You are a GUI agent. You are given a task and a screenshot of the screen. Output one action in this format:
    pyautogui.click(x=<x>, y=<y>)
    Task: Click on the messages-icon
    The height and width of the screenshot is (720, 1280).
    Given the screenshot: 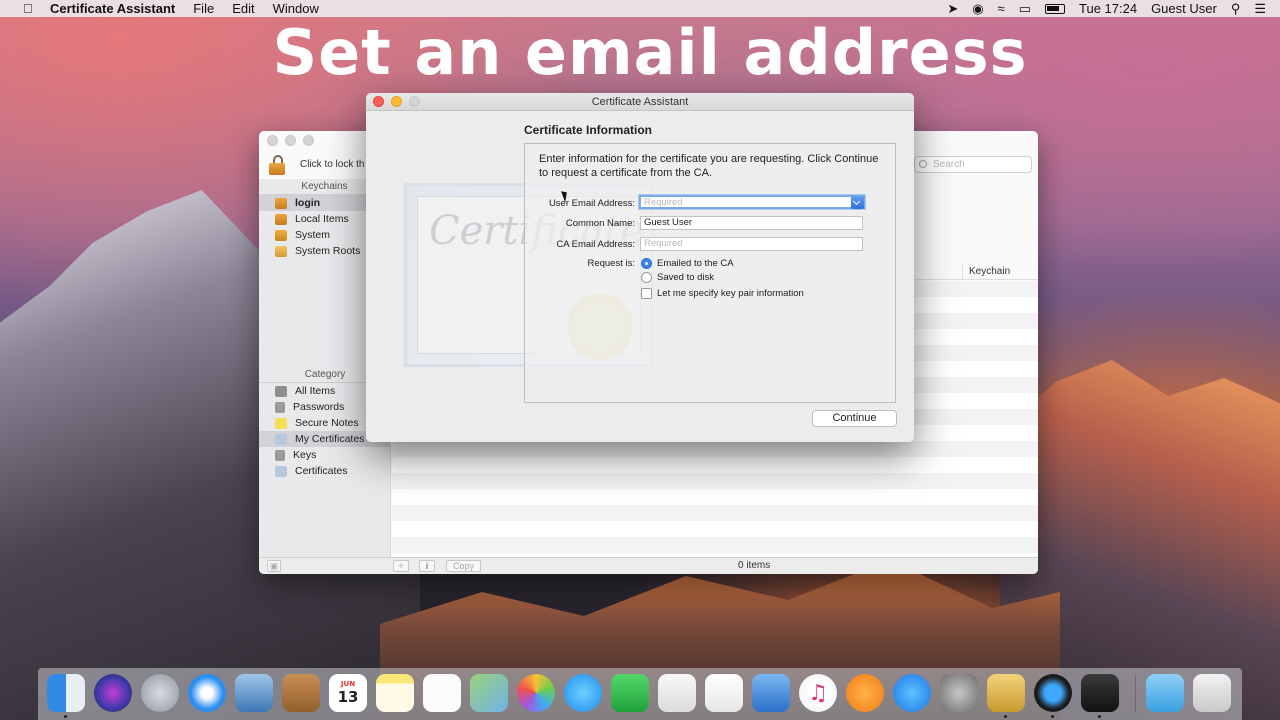 What is the action you would take?
    pyautogui.click(x=583, y=693)
    